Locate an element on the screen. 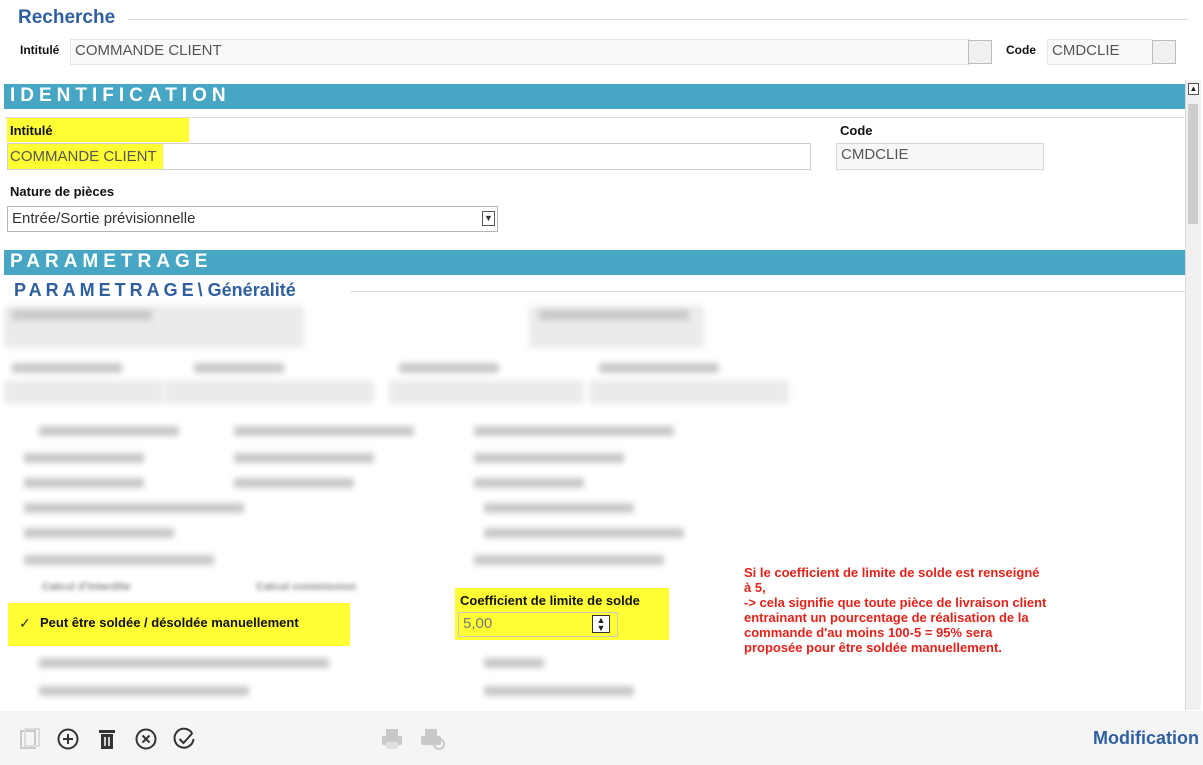 This screenshot has height=765, width=1203. parametrage-sub-suffix: \ Généralité is located at coordinates (246, 290).